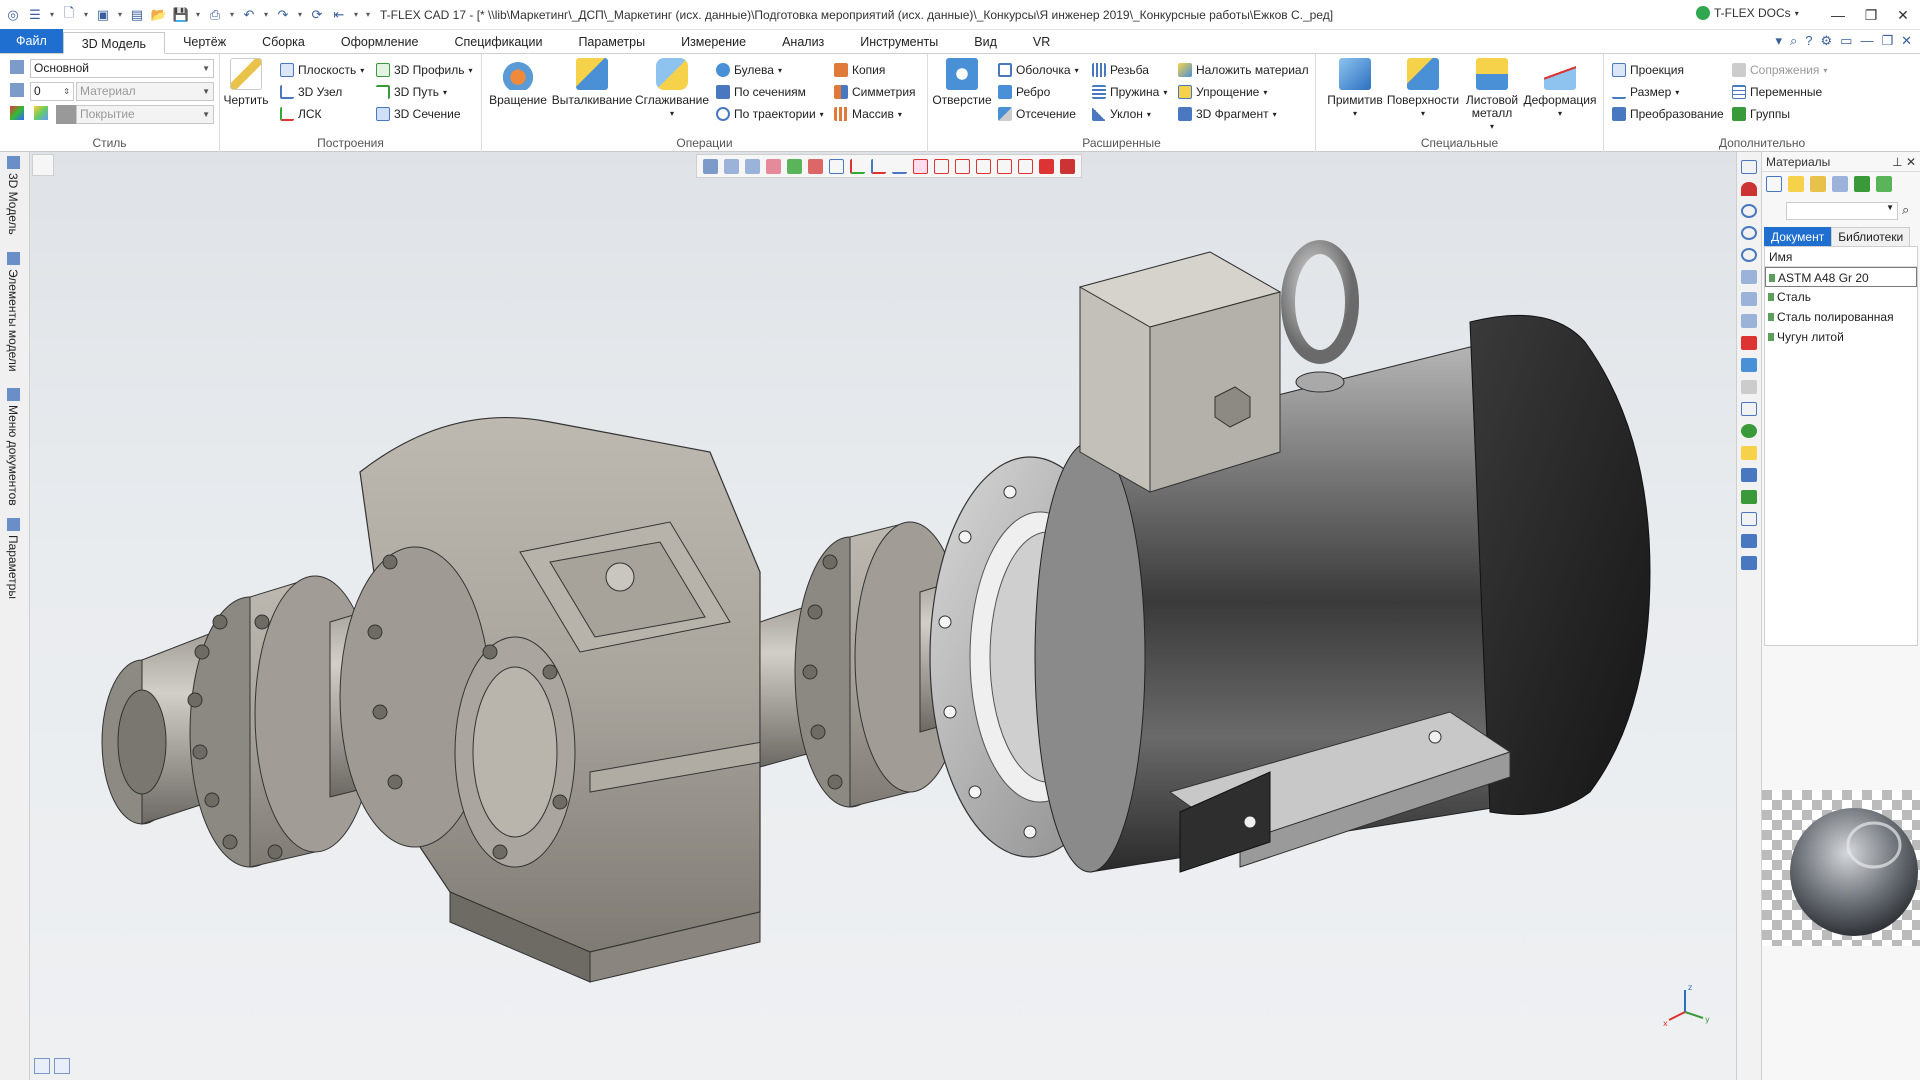 This screenshot has height=1080, width=1920. I want to click on section-view-icon, so click(1749, 343).